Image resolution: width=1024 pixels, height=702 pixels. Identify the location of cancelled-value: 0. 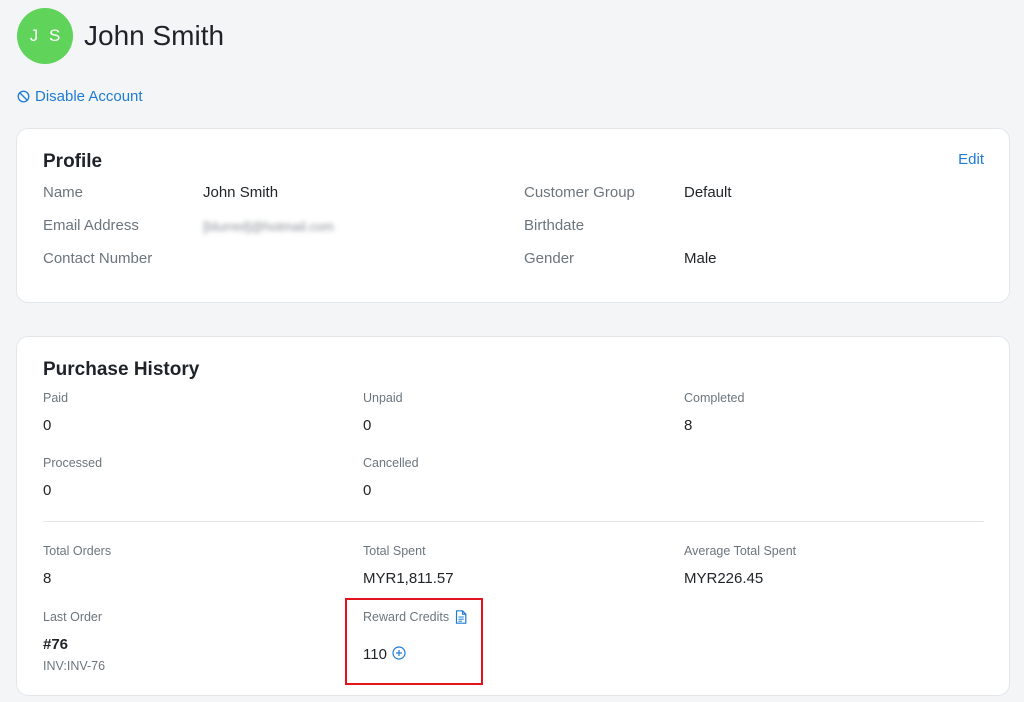
(367, 490).